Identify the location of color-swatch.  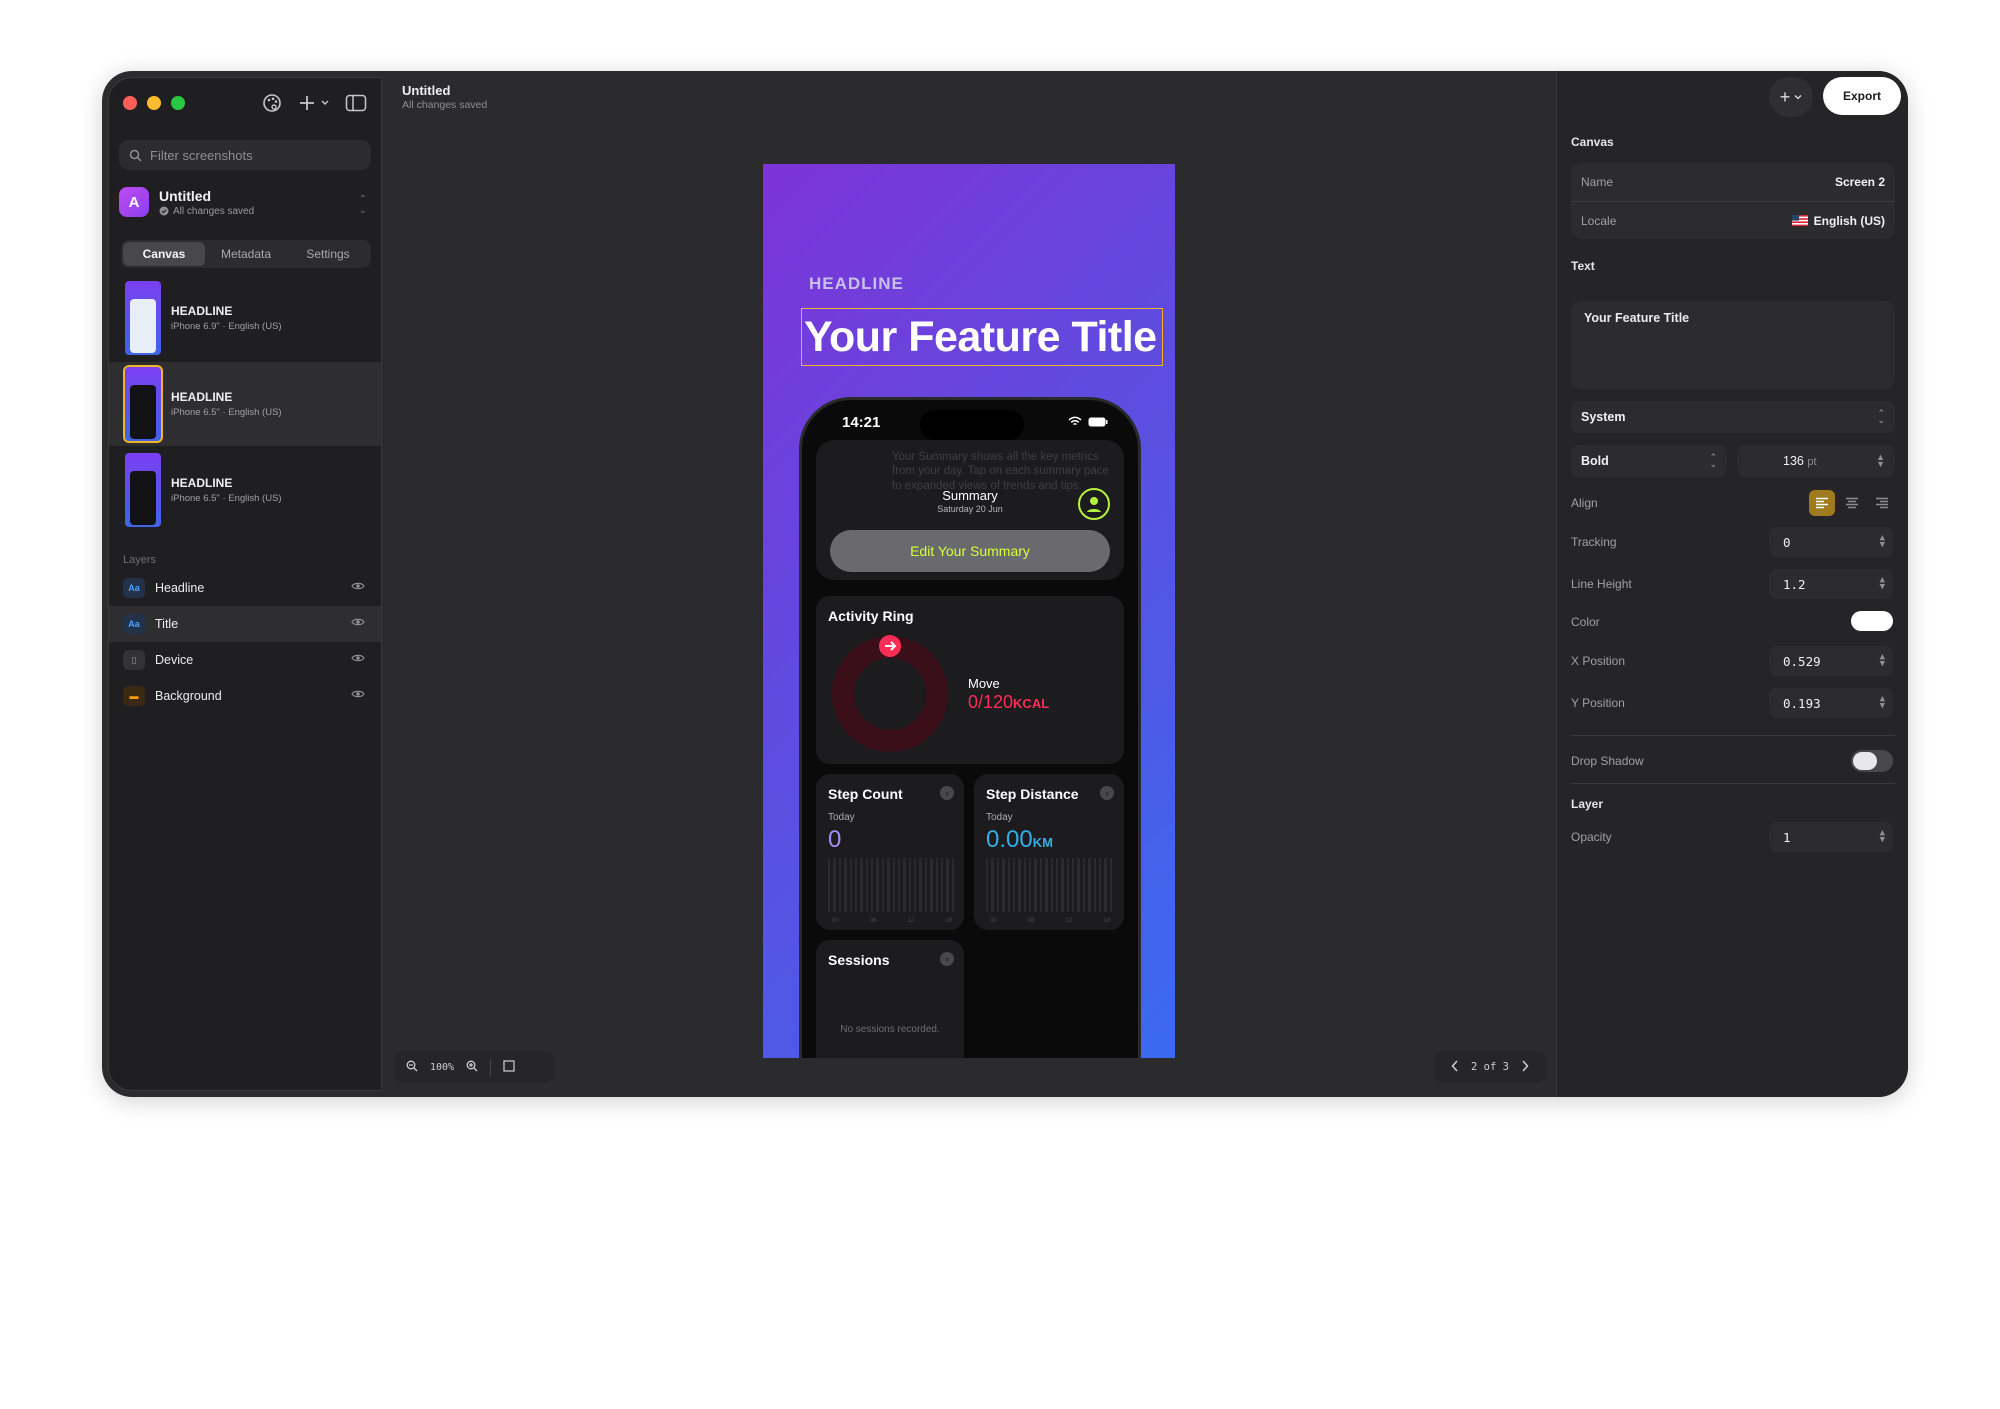
(1872, 621).